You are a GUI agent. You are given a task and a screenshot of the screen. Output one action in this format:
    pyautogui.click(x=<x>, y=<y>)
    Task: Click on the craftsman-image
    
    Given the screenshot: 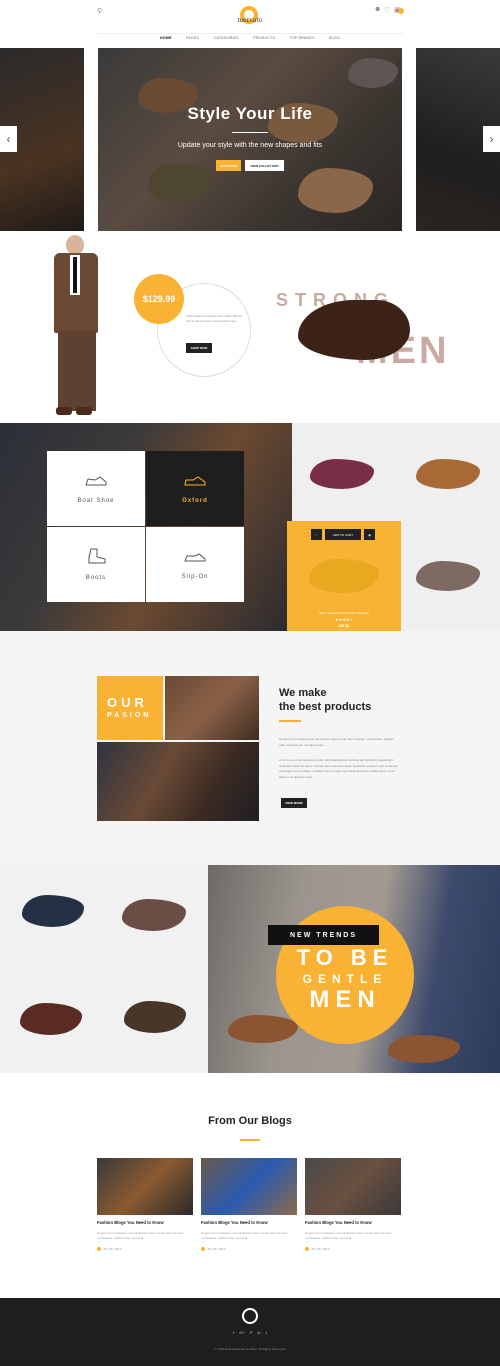 What is the action you would take?
    pyautogui.click(x=178, y=781)
    